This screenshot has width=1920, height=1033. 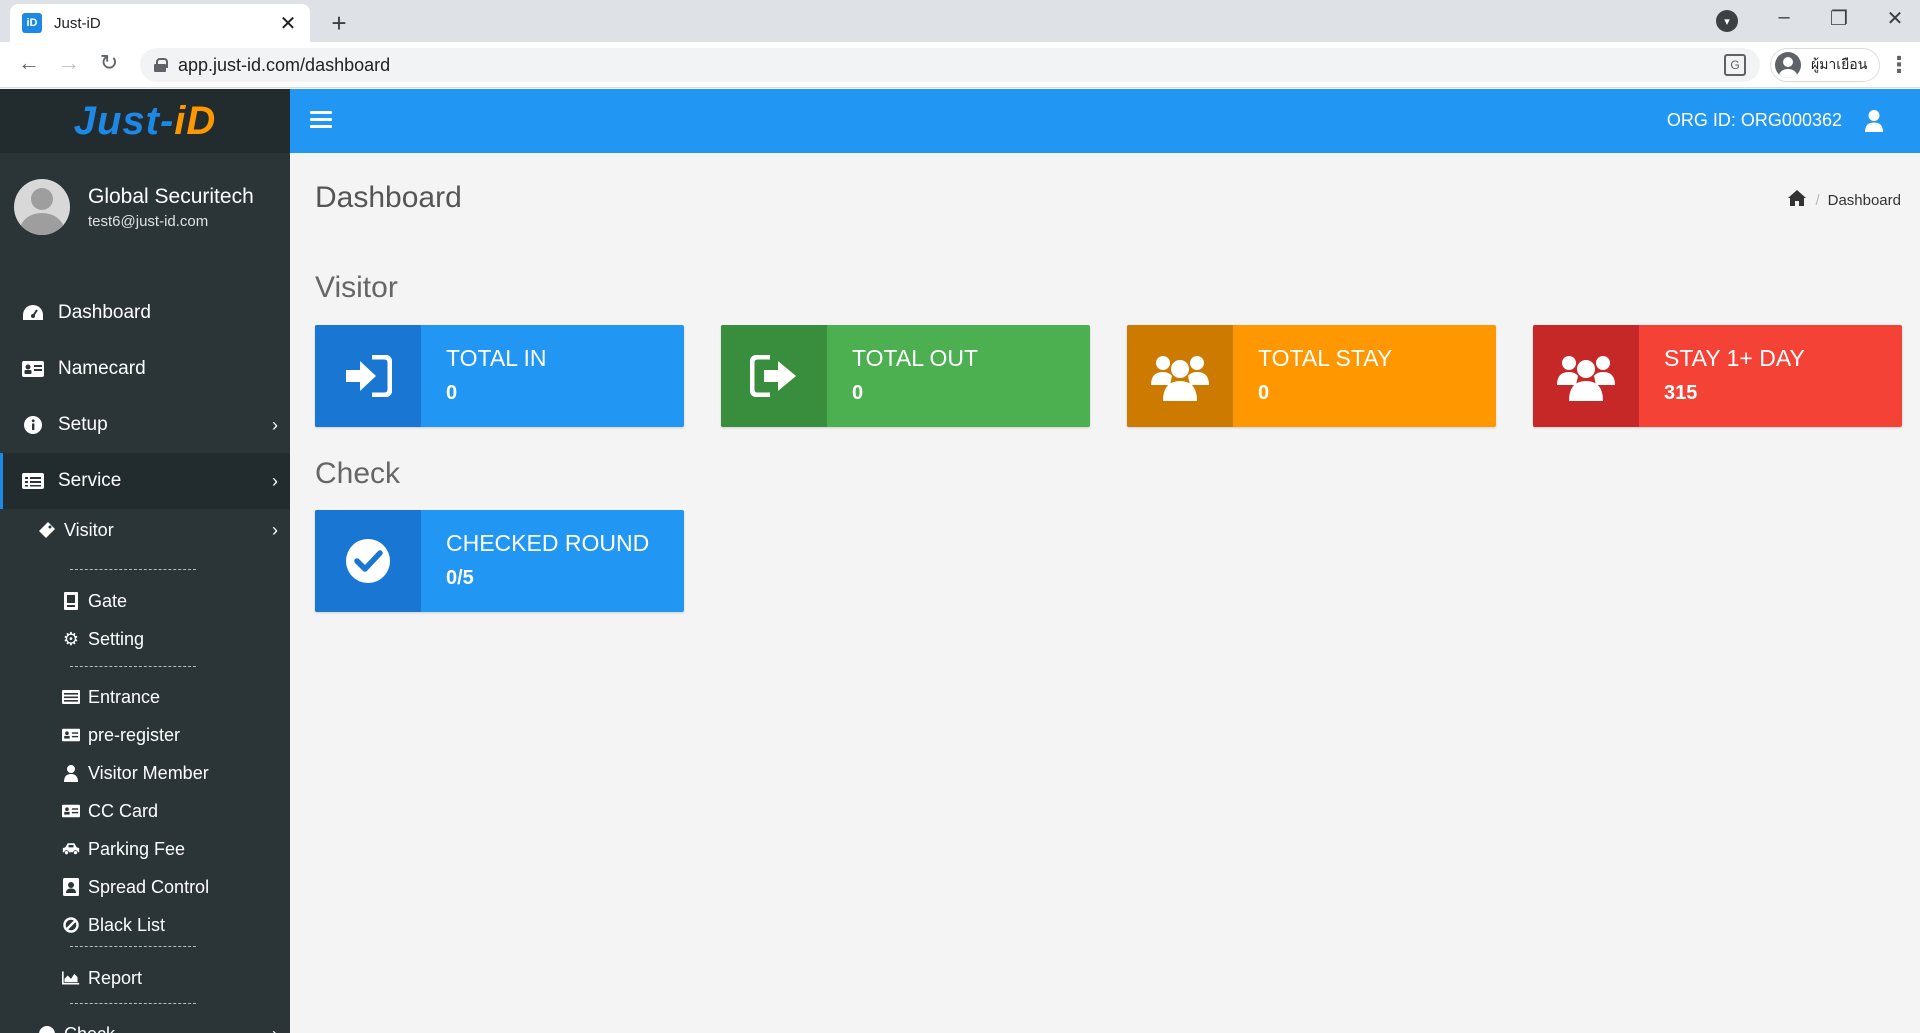 What do you see at coordinates (145, 601) in the screenshot?
I see `sidebar-item-gate: Gate` at bounding box center [145, 601].